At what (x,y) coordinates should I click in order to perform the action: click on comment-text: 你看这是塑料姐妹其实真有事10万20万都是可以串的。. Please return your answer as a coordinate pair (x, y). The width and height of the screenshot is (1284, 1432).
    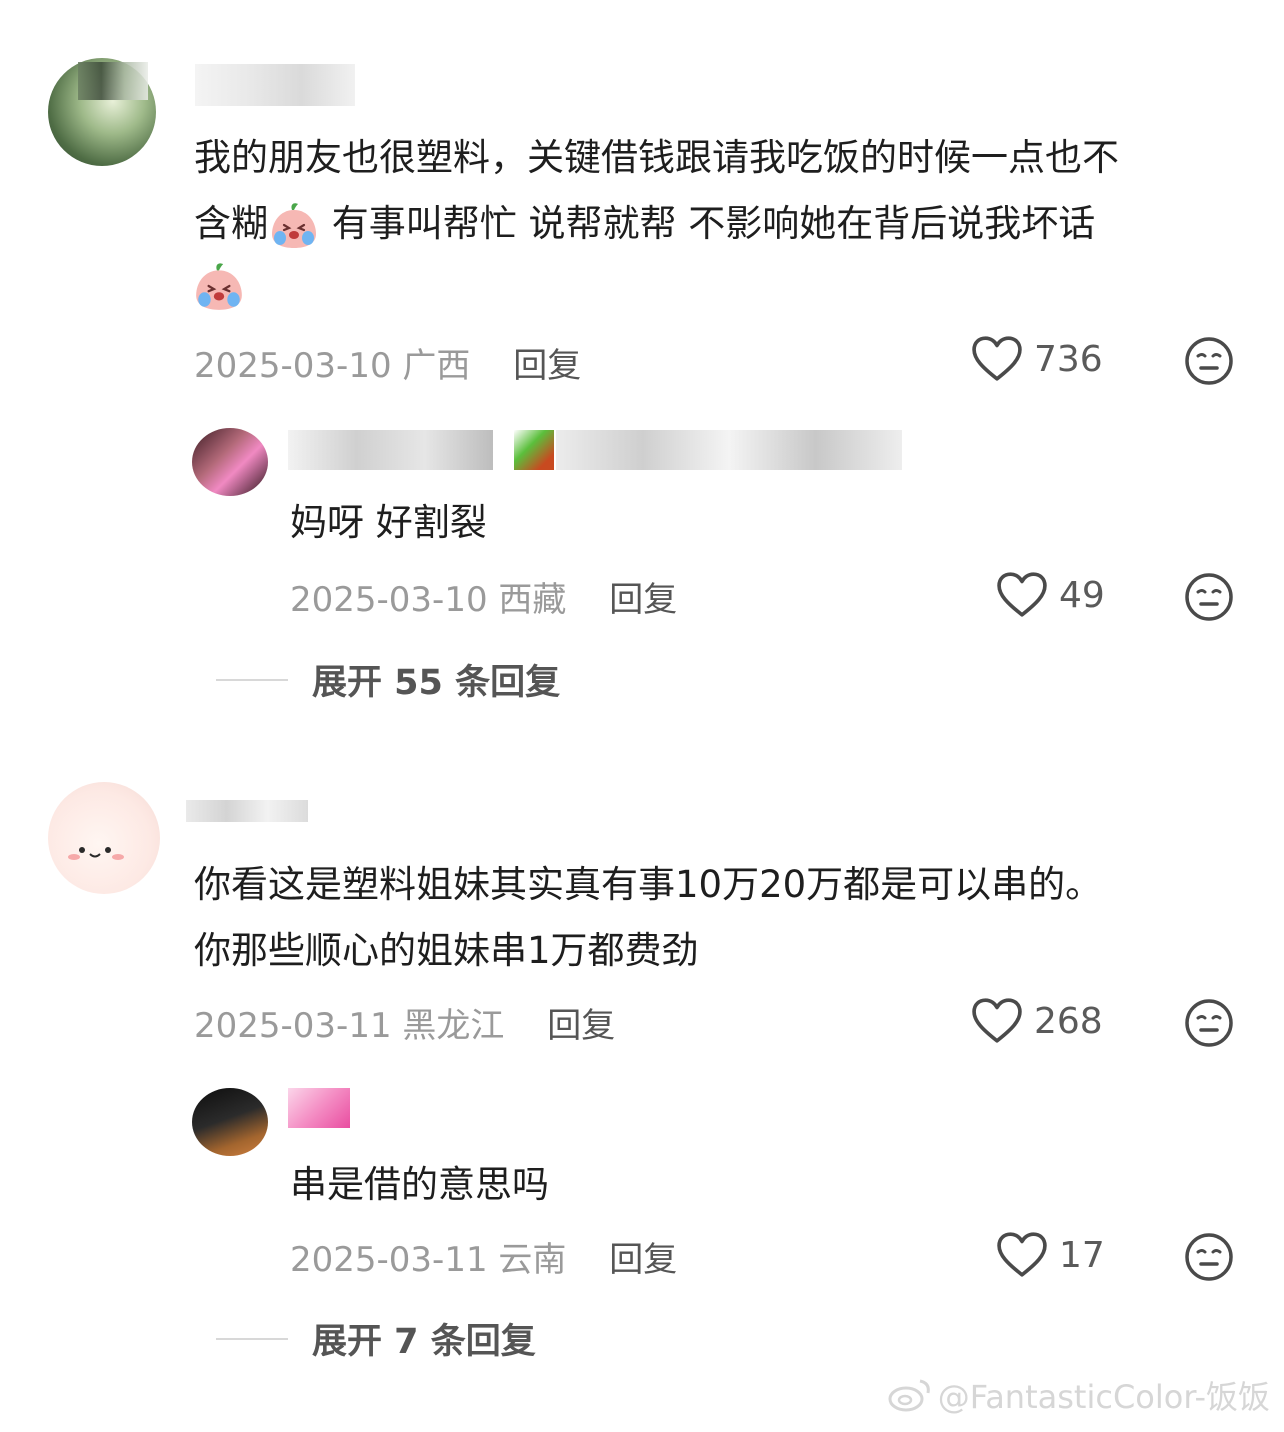
    Looking at the image, I should click on (648, 884).